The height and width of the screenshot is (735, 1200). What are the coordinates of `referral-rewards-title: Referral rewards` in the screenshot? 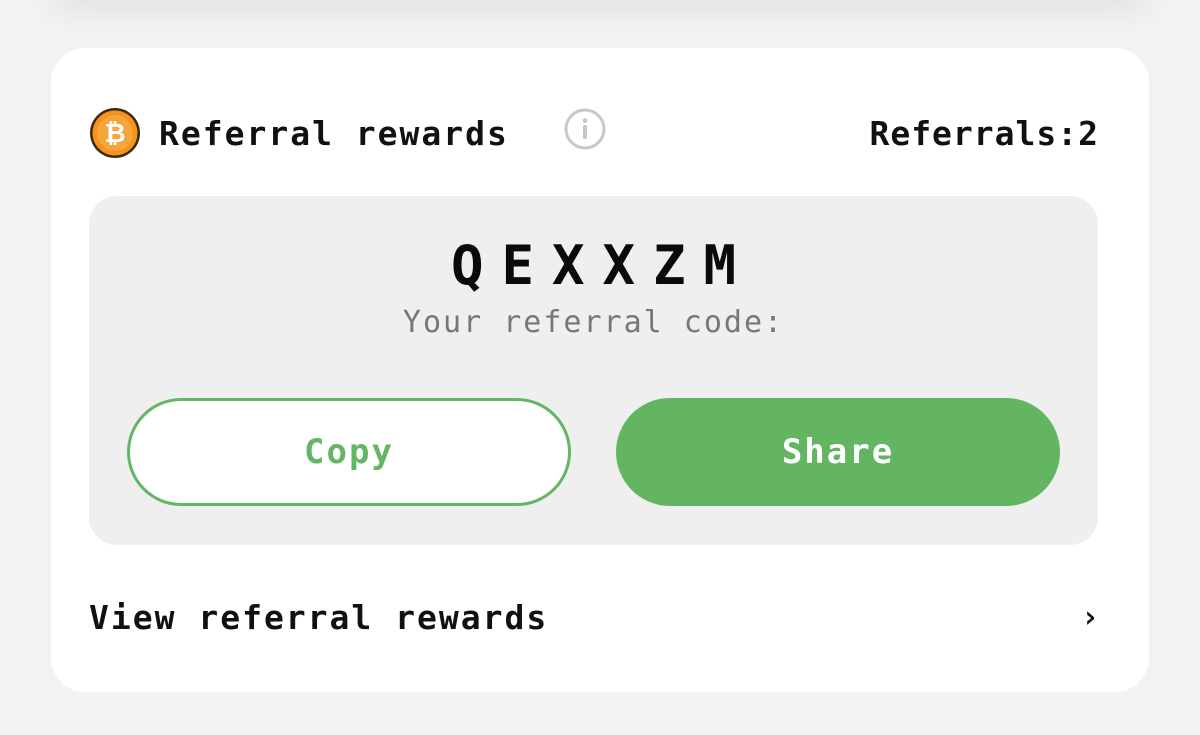 It's located at (334, 133).